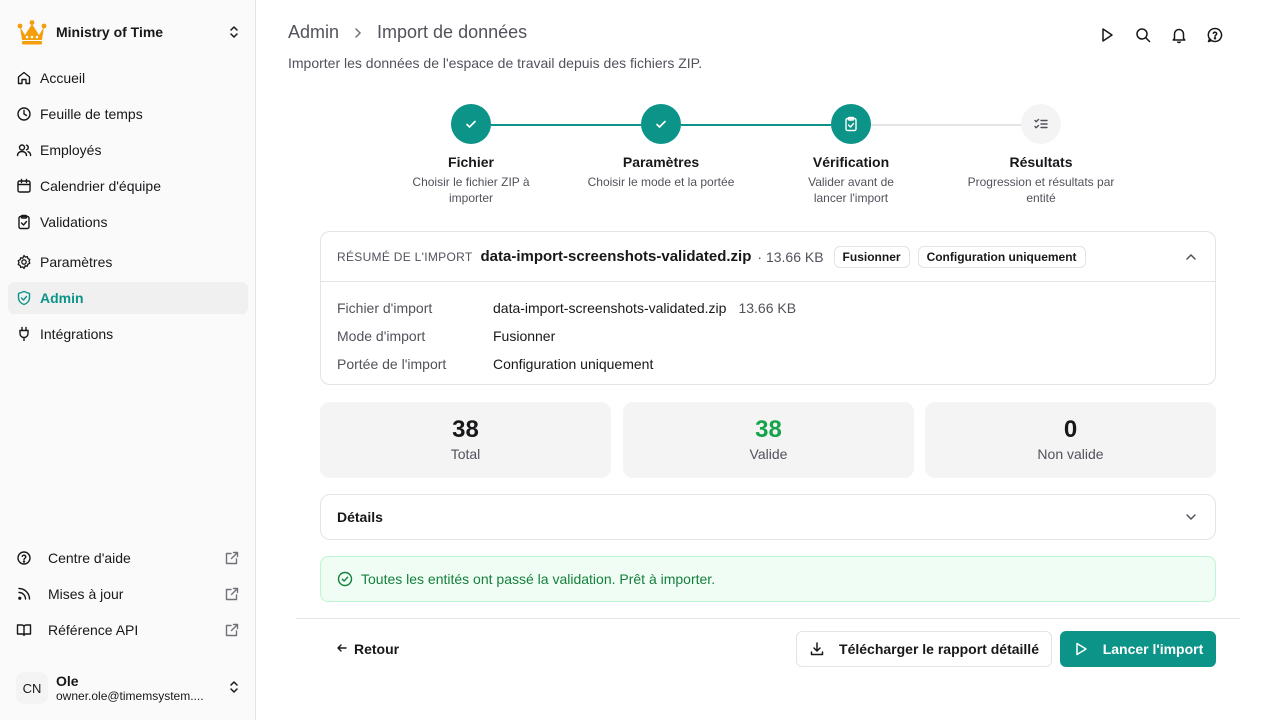  I want to click on row-value: Fusionner, so click(524, 336).